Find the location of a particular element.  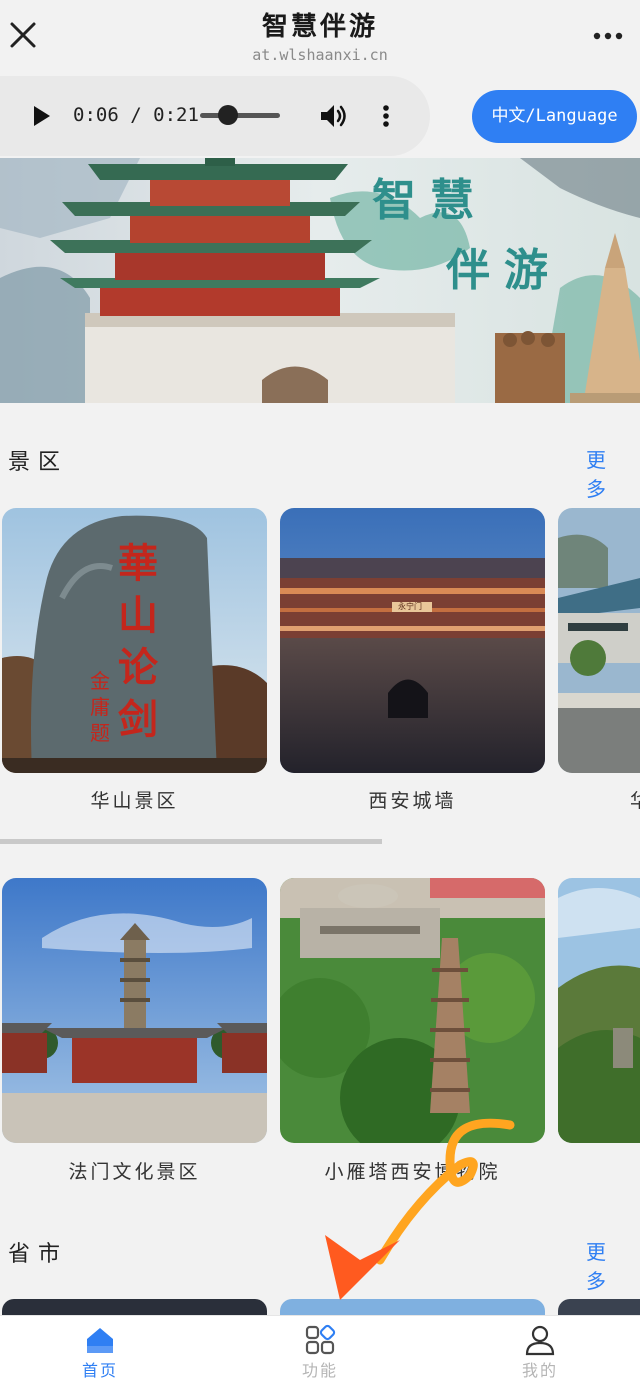

play-icon is located at coordinates (42, 116).